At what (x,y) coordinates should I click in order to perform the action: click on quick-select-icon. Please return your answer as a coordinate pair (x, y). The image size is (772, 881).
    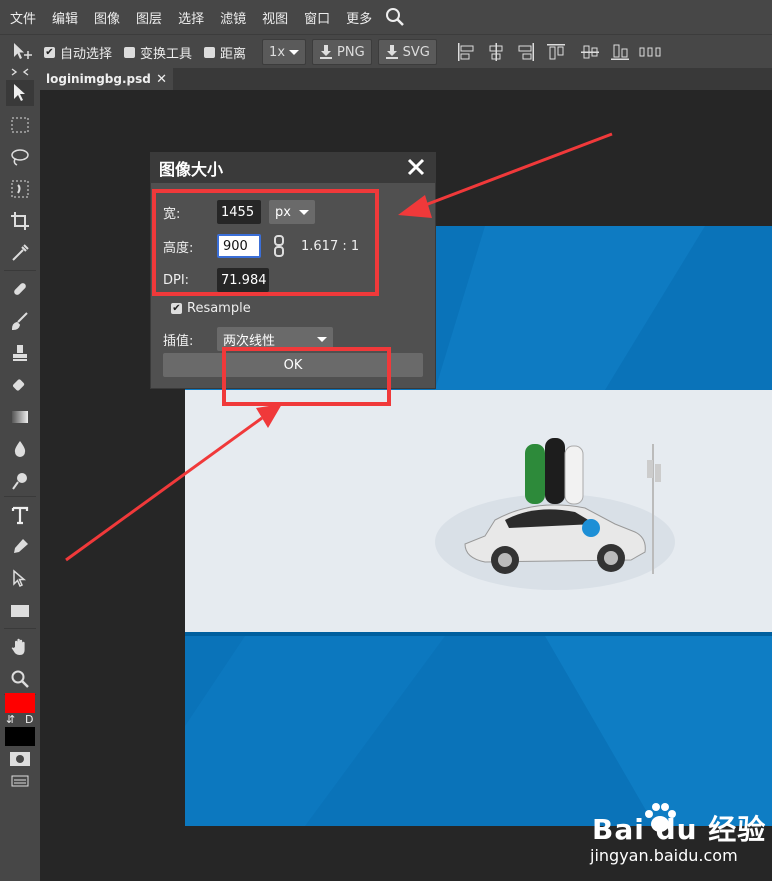
    Looking at the image, I should click on (20, 189).